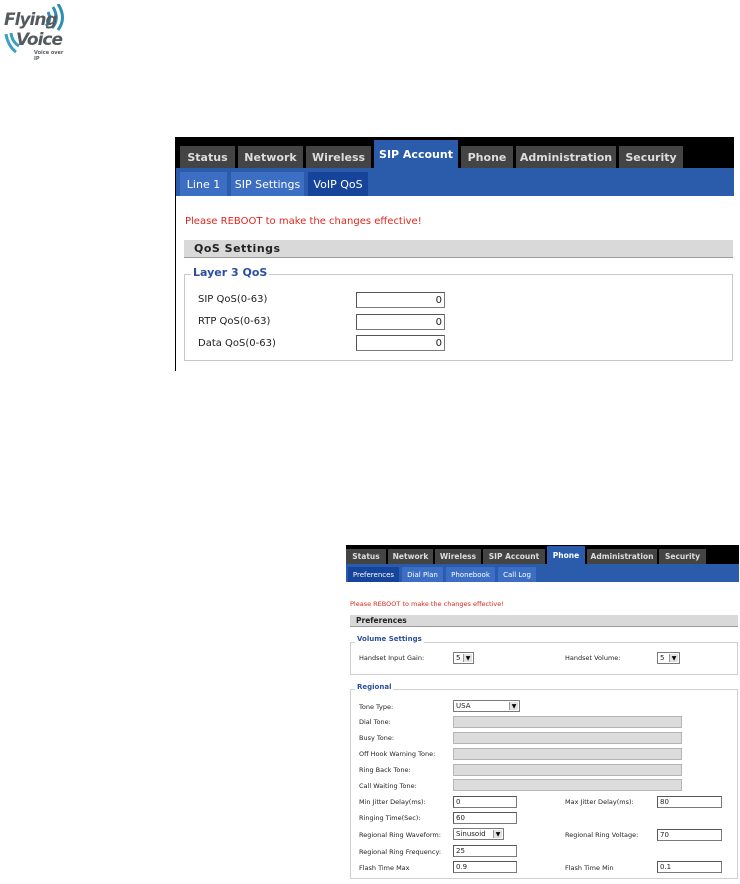 The height and width of the screenshot is (884, 740). Describe the element at coordinates (602, 835) in the screenshot. I see `regional-ring-voltage-label: Regional Ring Voltage:` at that location.